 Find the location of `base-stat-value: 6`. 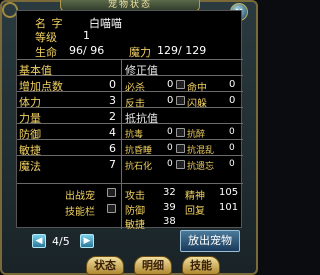

base-stat-value: 6 is located at coordinates (112, 148).